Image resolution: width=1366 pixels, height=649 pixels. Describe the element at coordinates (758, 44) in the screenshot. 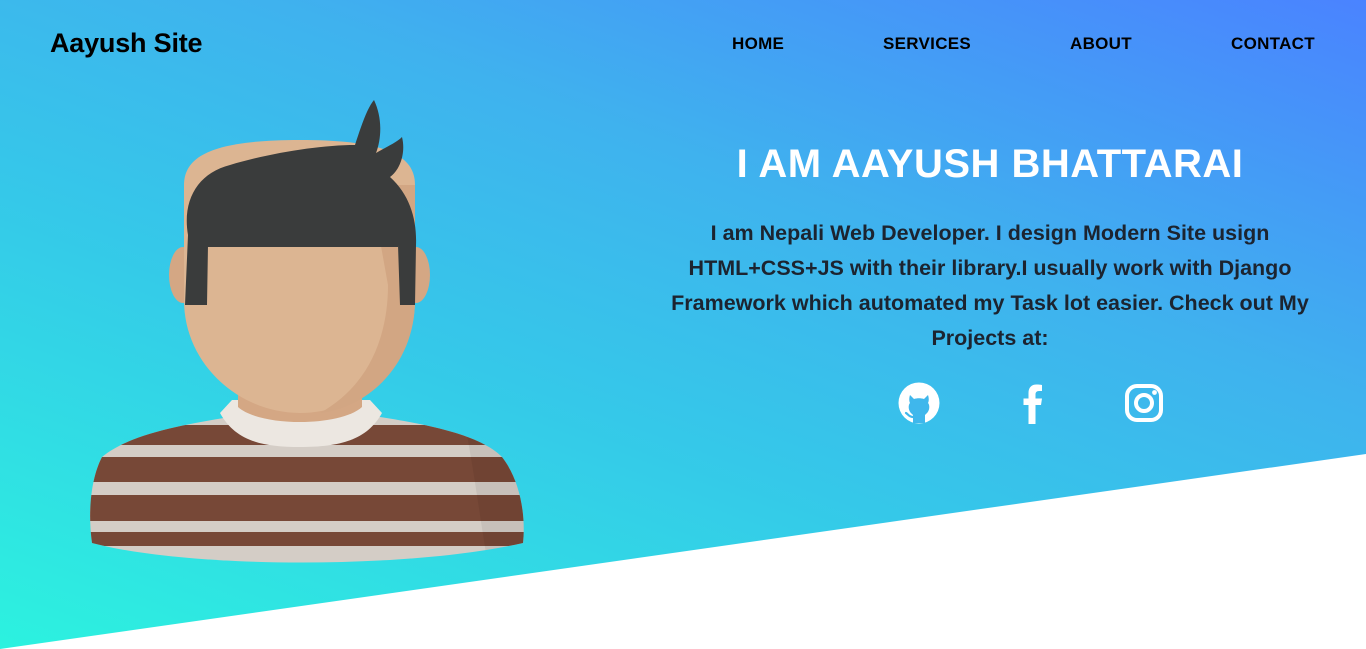

I see `nav-home: HOME` at that location.